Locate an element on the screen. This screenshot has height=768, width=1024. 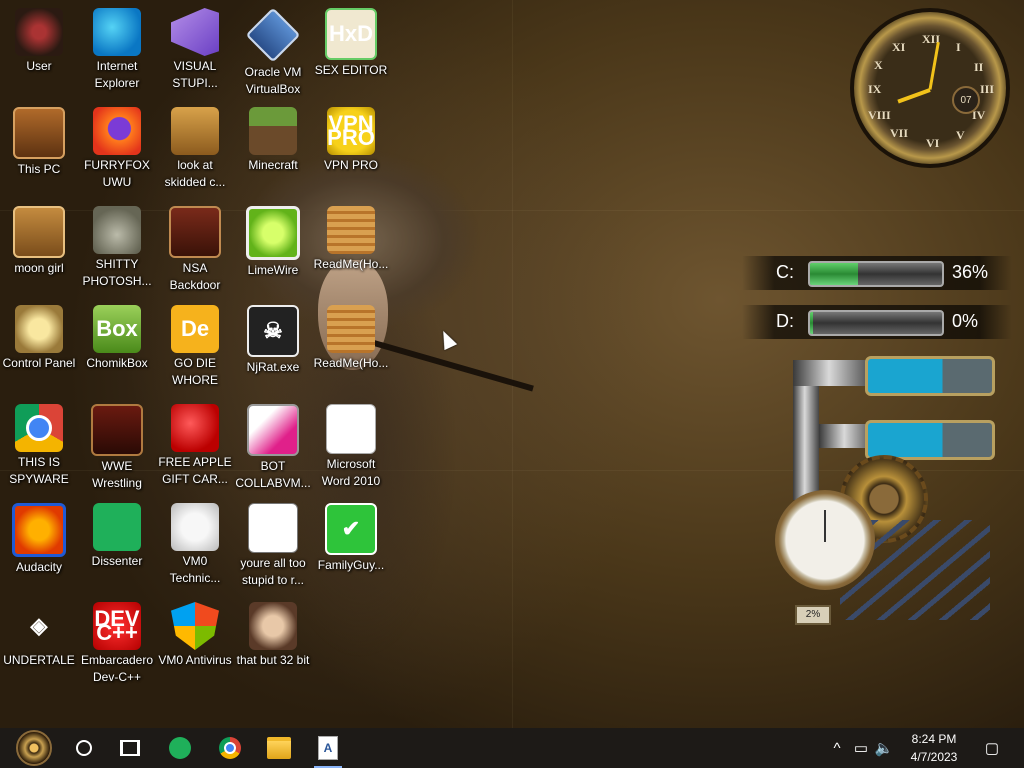
gauge-percent: 2% is located at coordinates (813, 615).